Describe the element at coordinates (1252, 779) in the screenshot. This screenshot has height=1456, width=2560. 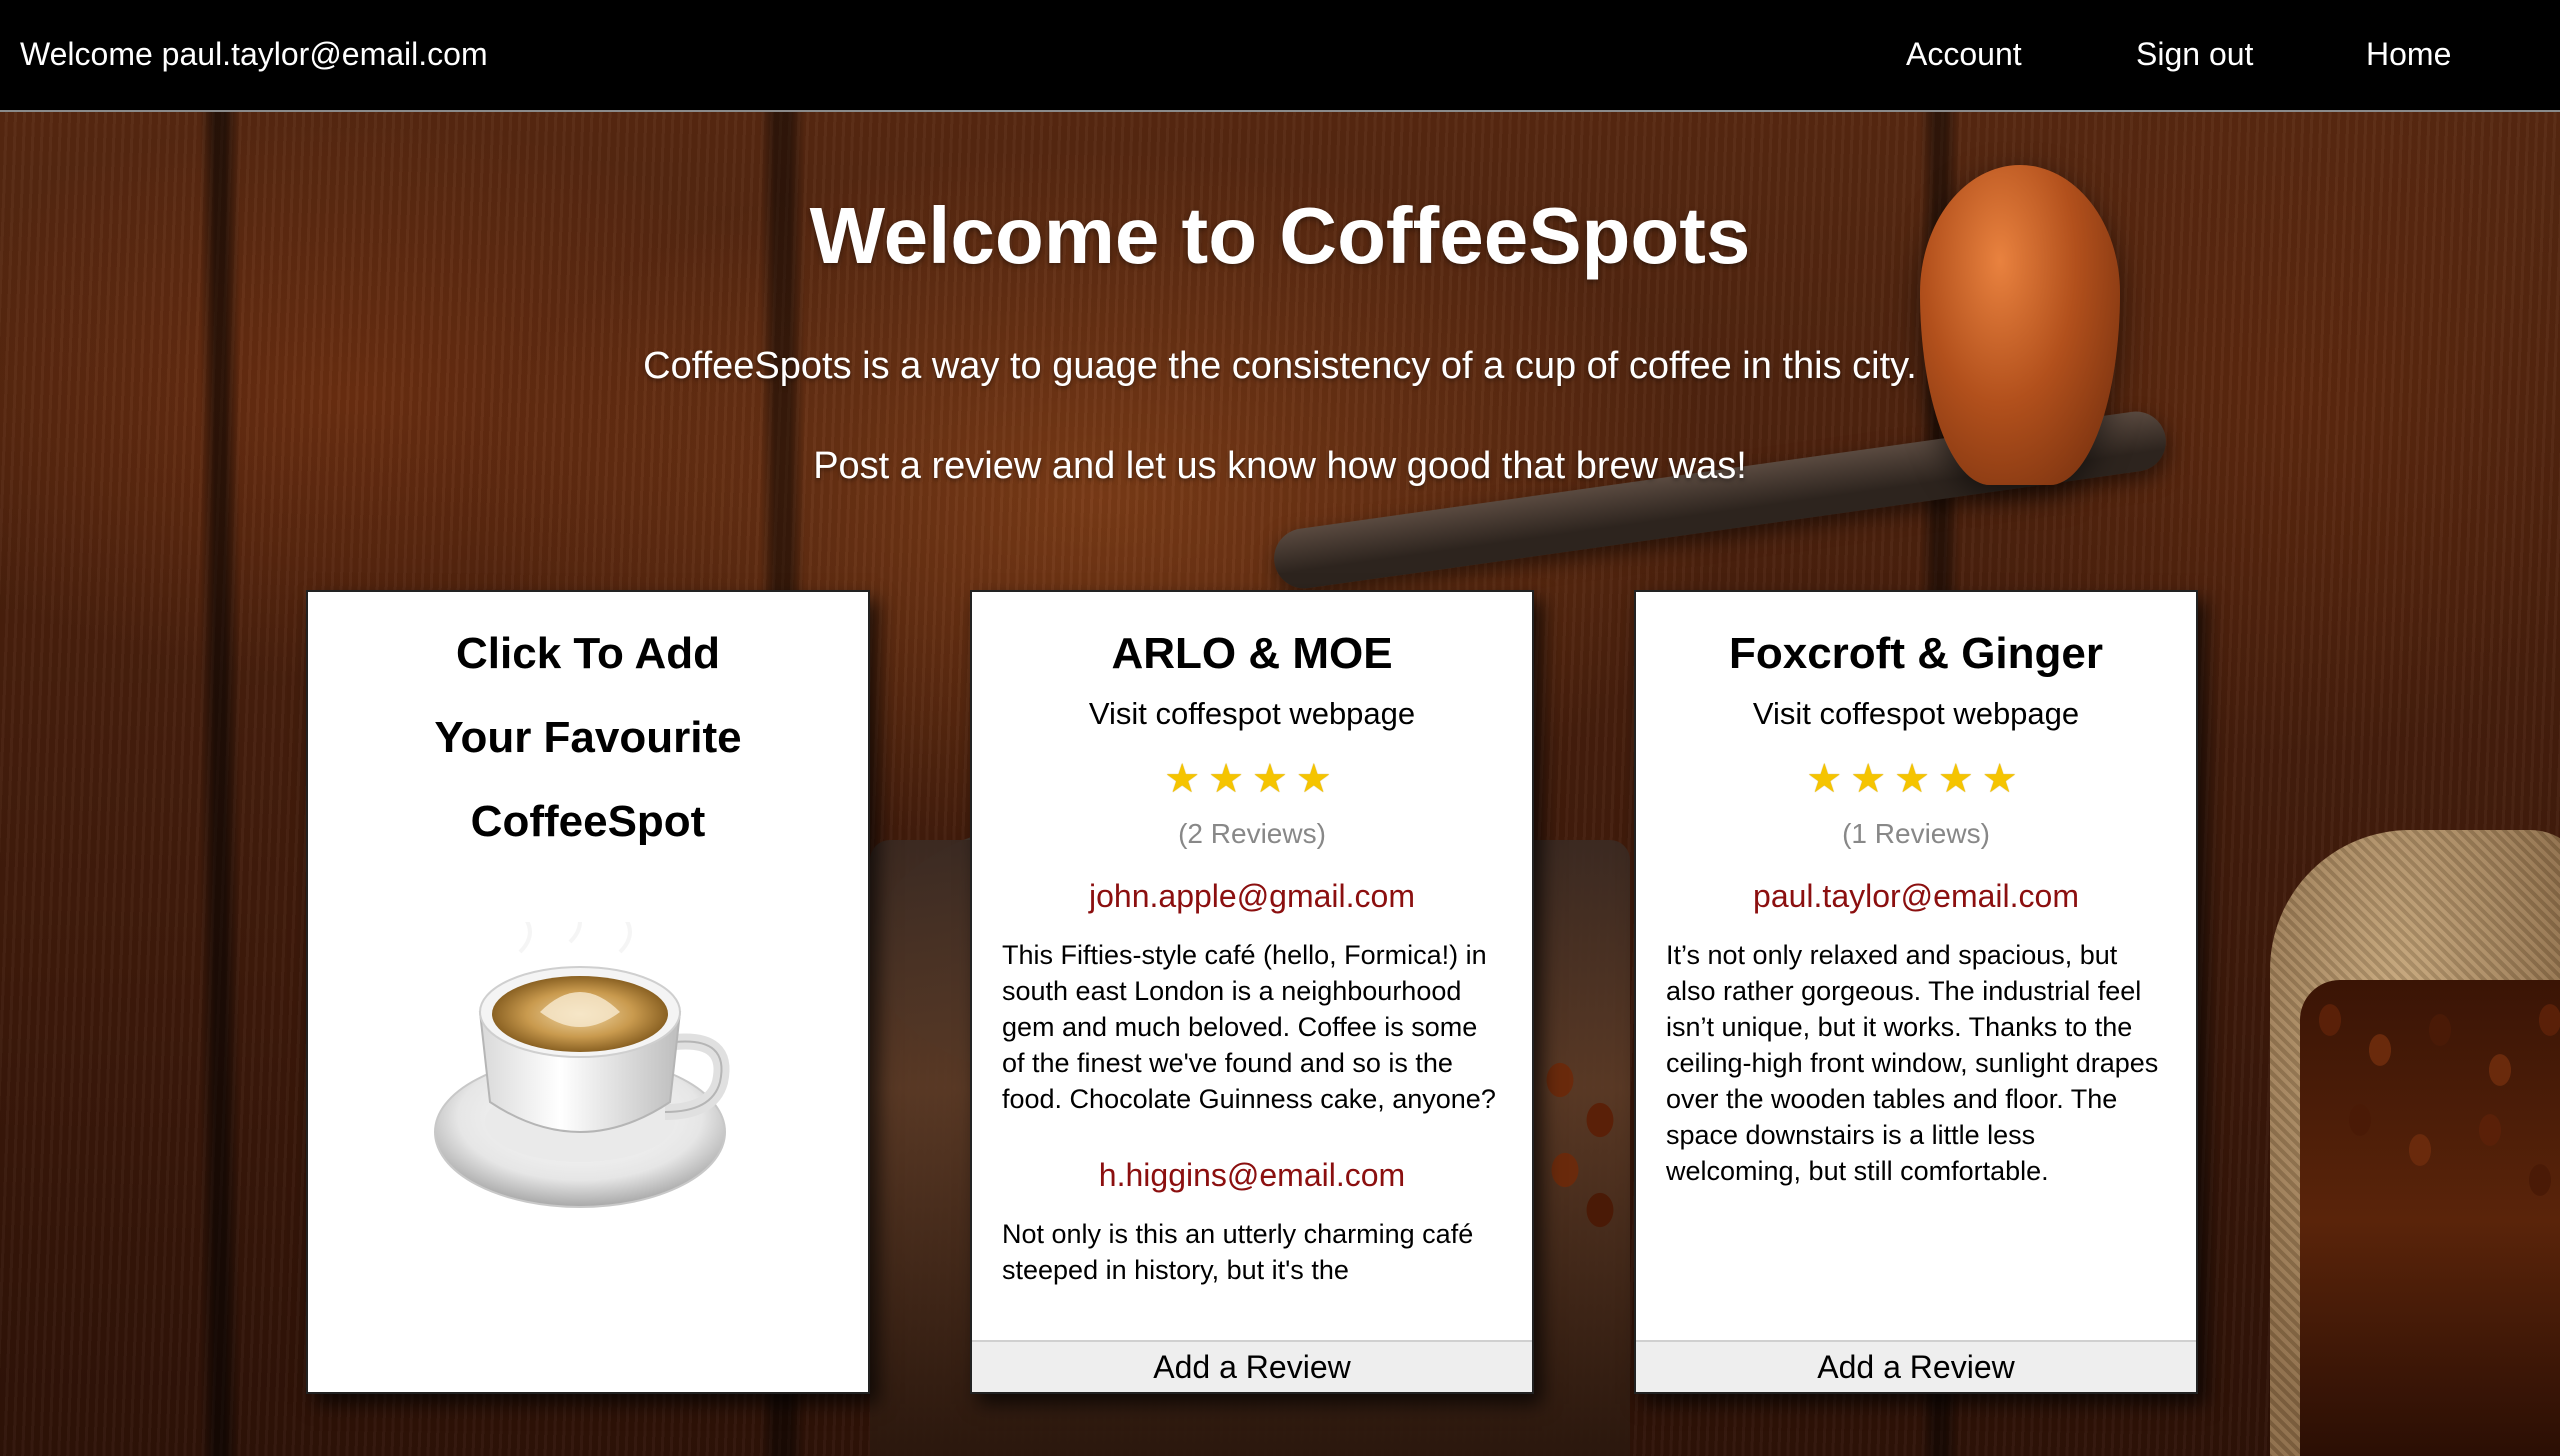
I see `star-rating-icon: ★★★★` at that location.